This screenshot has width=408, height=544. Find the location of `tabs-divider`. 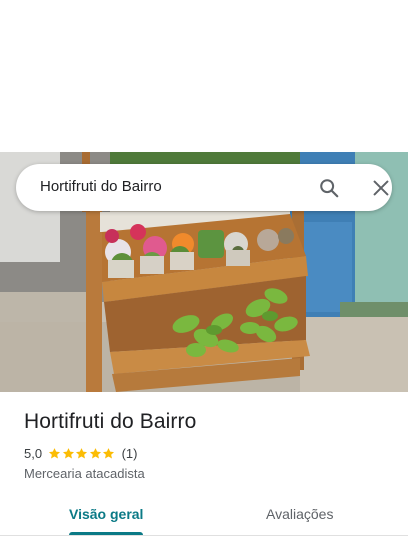

tabs-divider is located at coordinates (204, 535).